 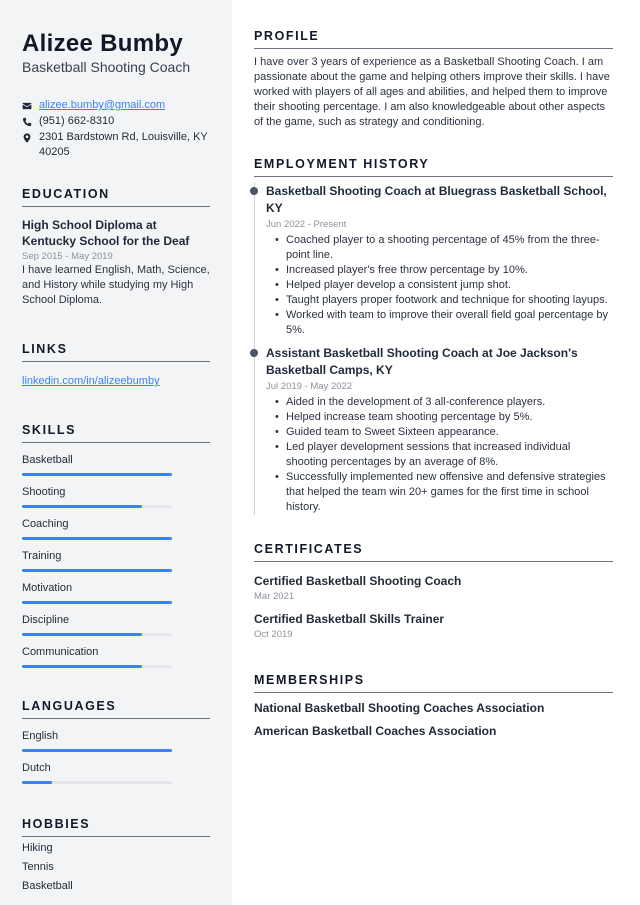 I want to click on skill-name: Shooting, so click(x=44, y=492).